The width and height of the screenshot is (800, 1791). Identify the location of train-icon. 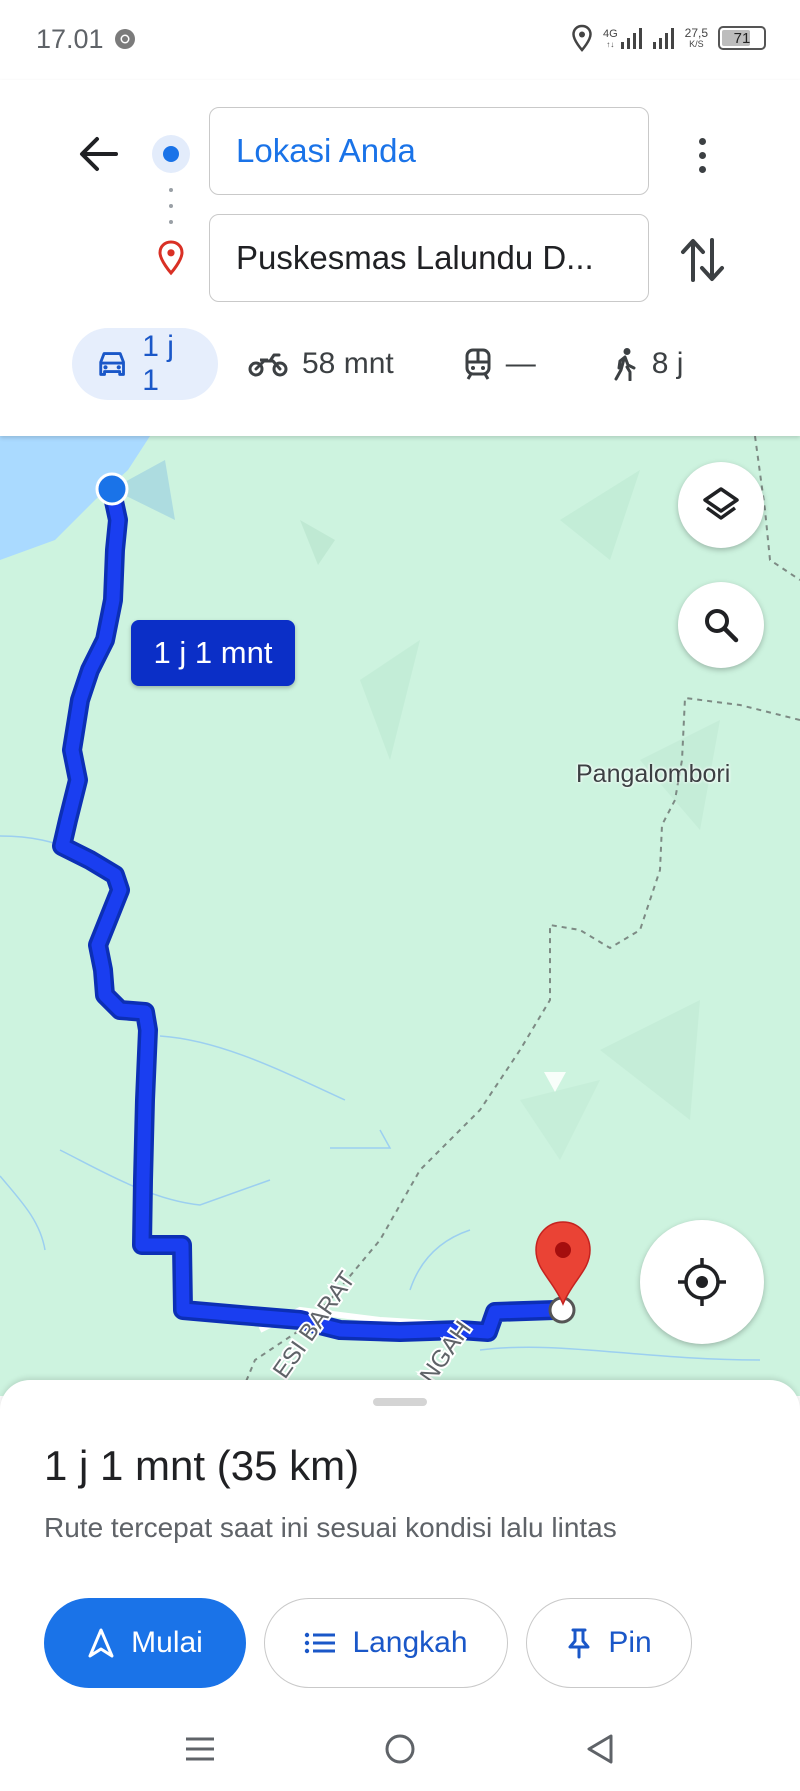
(478, 364).